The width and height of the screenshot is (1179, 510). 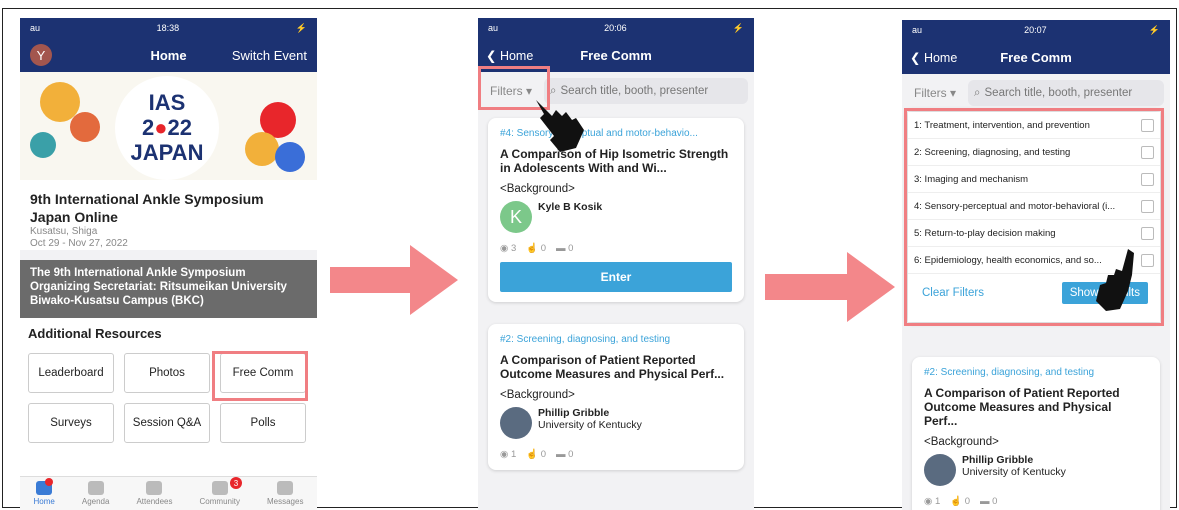 What do you see at coordinates (953, 93) in the screenshot?
I see `caret-down-icon: ▾` at bounding box center [953, 93].